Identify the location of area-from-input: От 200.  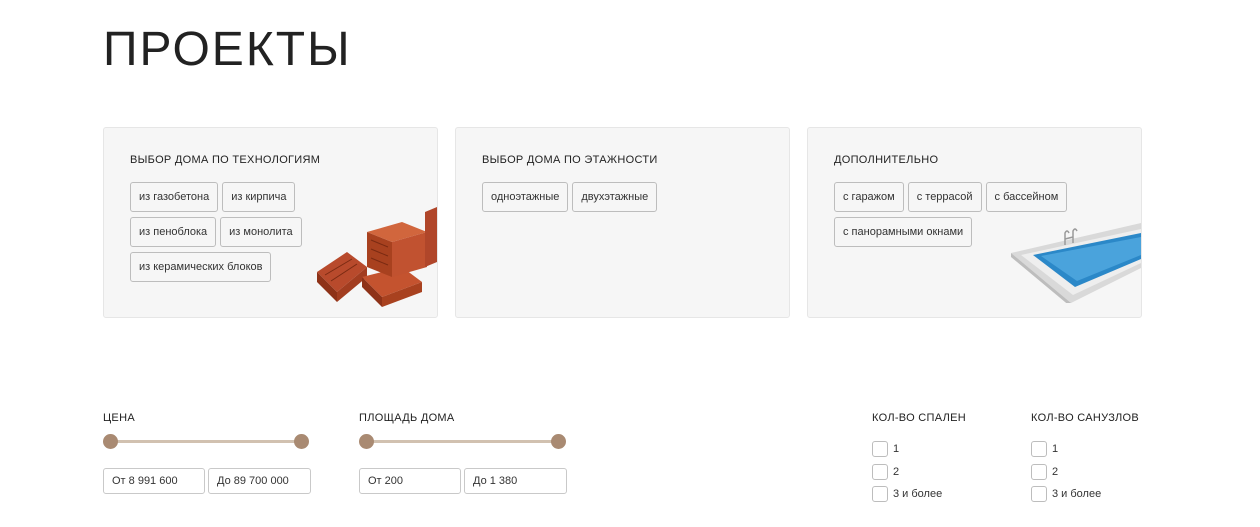
(410, 481).